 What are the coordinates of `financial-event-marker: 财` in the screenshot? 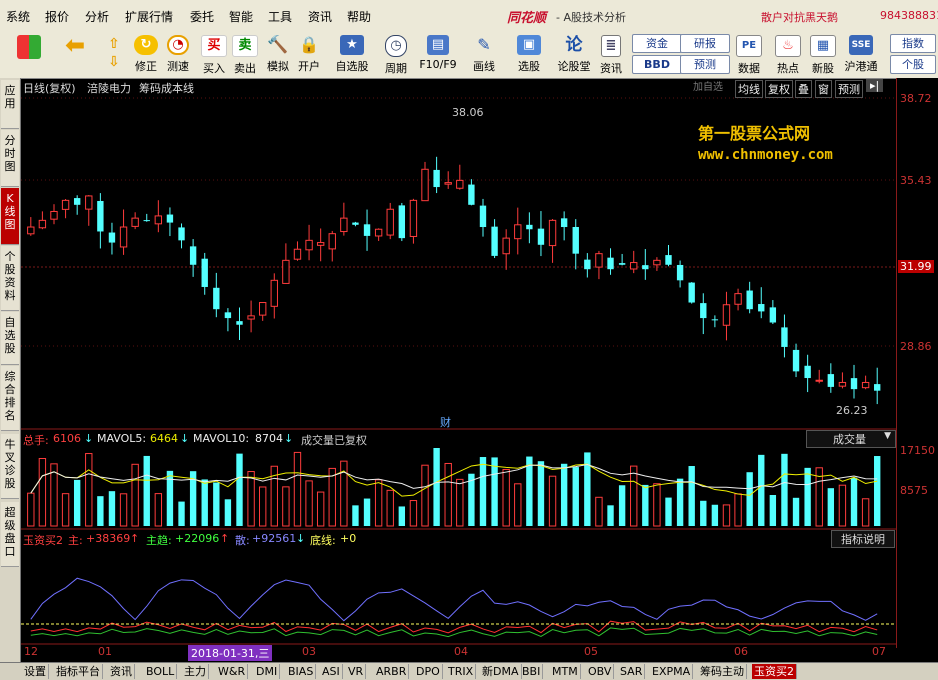 It's located at (445, 422).